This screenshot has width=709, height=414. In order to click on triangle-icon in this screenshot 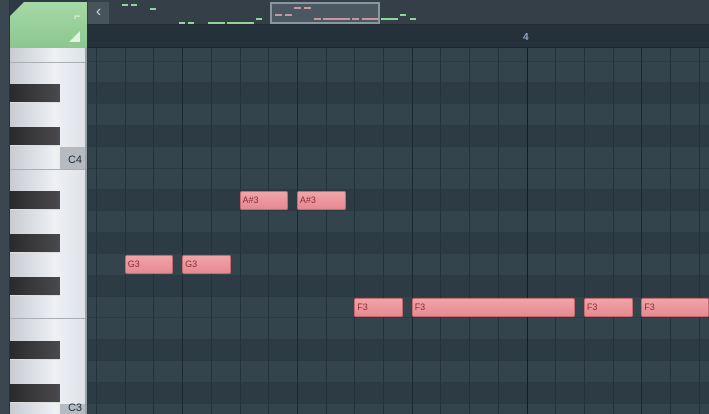, I will do `click(74, 36)`.